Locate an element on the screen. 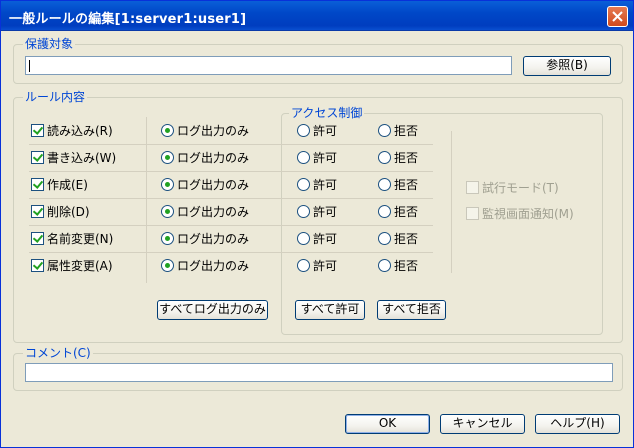  rule-group-label: ルール内容 is located at coordinates (55, 97).